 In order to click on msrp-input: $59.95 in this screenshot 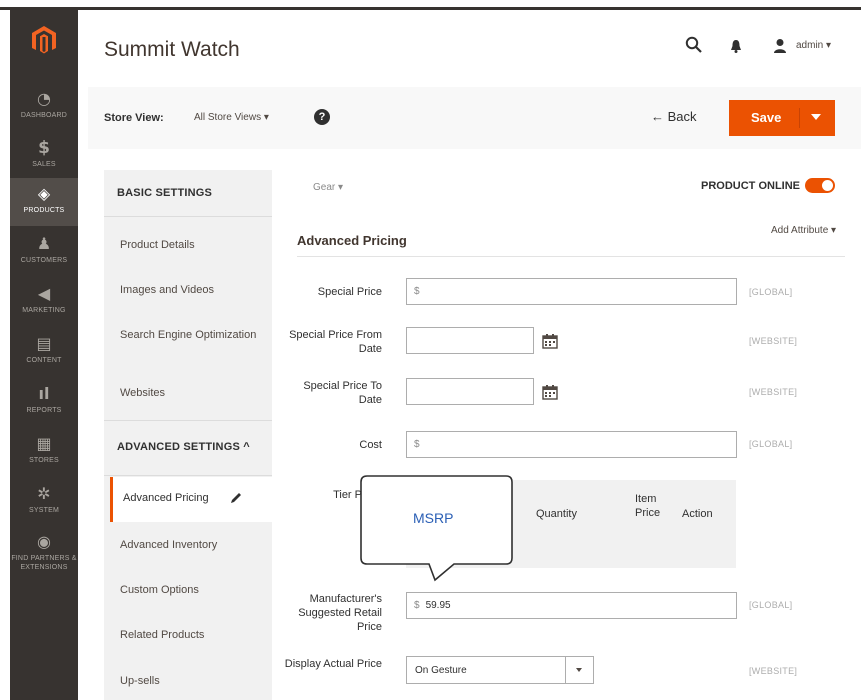, I will do `click(571, 605)`.